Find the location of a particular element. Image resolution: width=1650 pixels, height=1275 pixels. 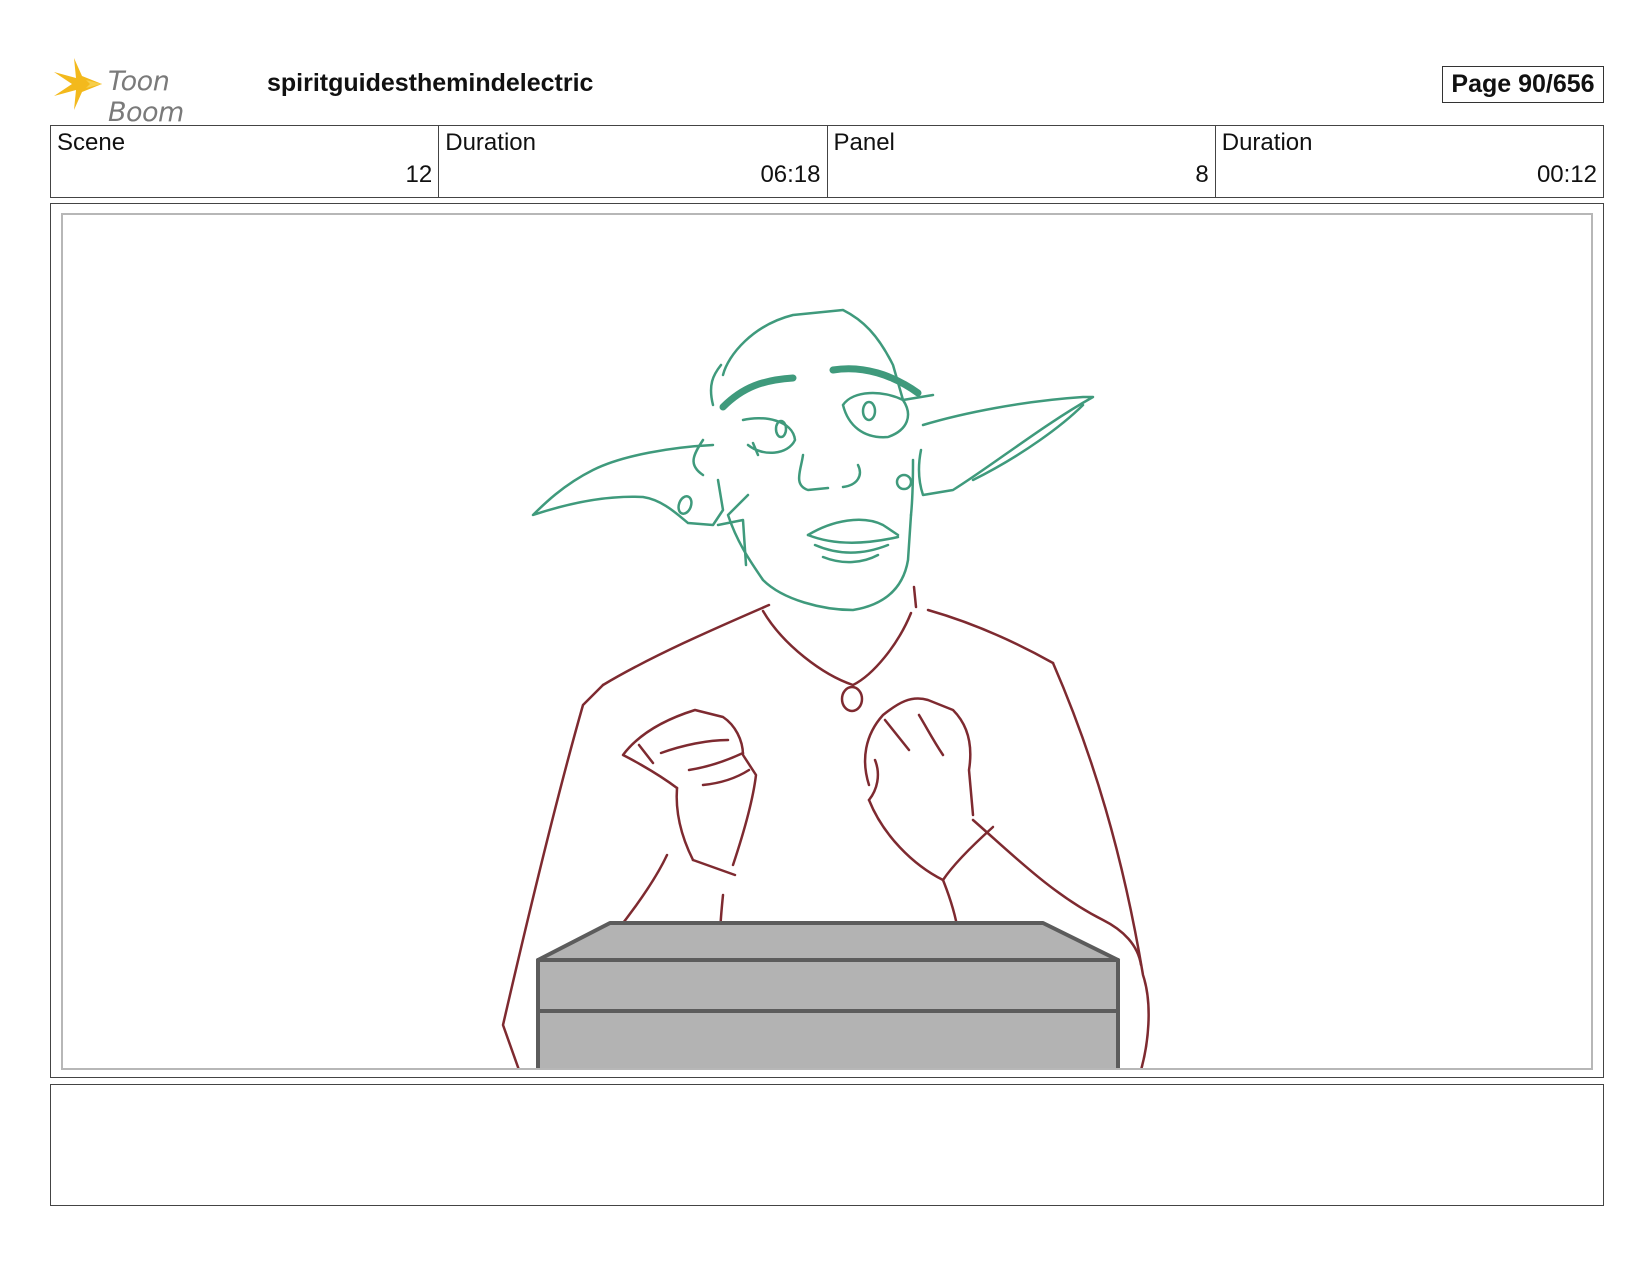

desk-sketch is located at coordinates (828, 994).